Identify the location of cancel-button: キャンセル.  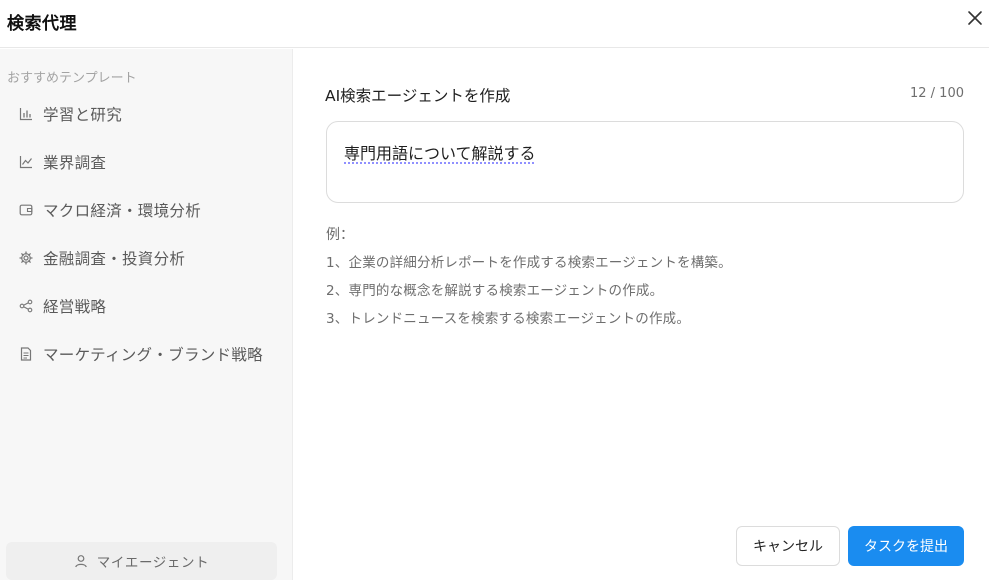
(788, 546).